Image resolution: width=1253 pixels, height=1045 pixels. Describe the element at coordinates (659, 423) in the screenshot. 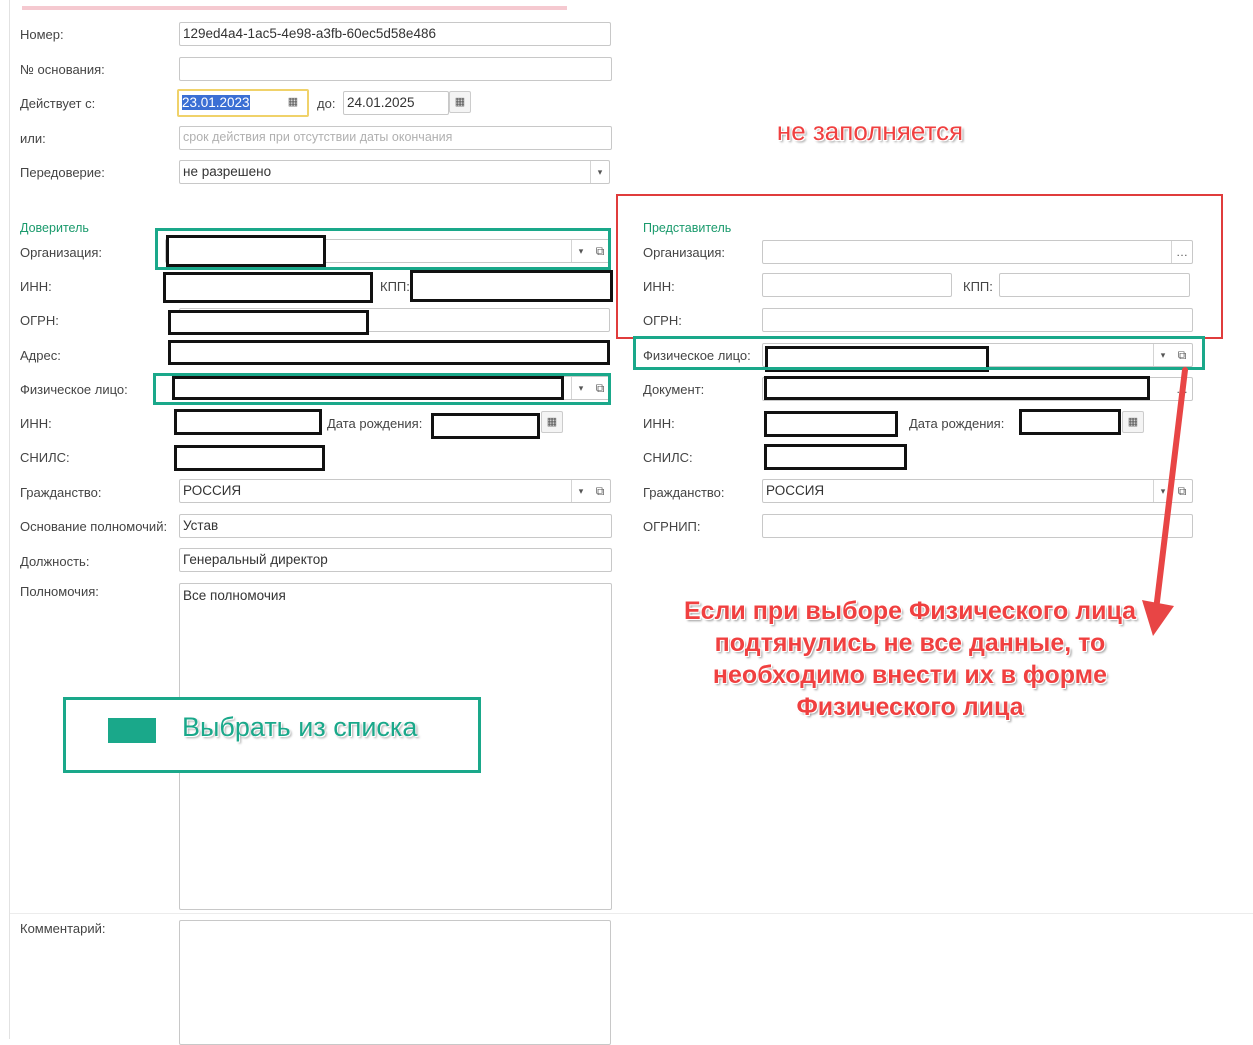

I see `rep-person-inn-label: ИНН:` at that location.